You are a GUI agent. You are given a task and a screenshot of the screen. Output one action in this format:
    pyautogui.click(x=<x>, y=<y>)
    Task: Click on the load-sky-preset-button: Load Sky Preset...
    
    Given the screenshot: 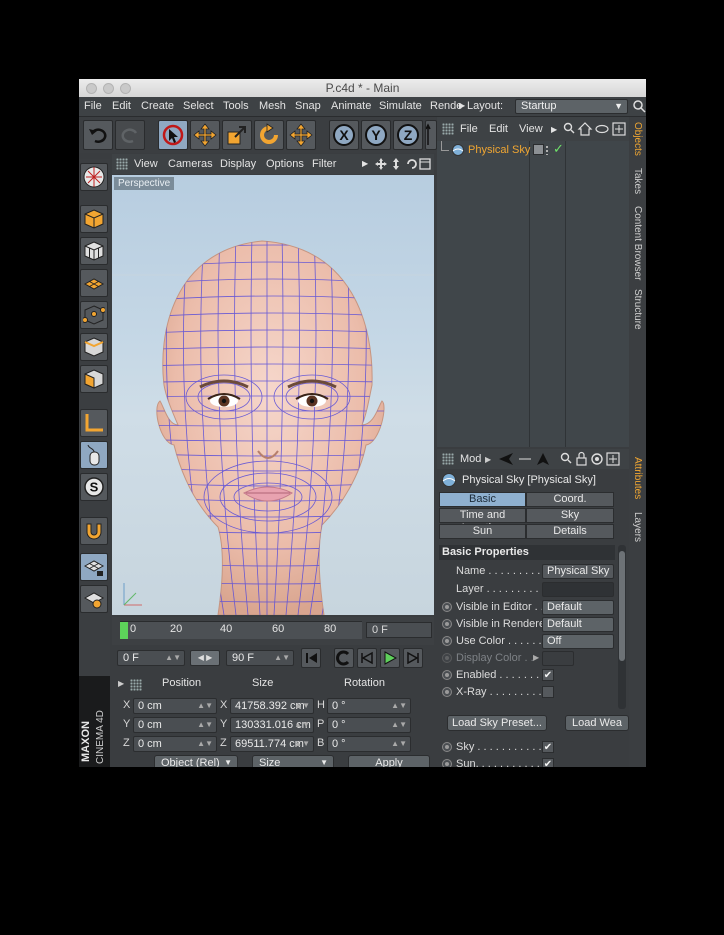 What is the action you would take?
    pyautogui.click(x=497, y=723)
    